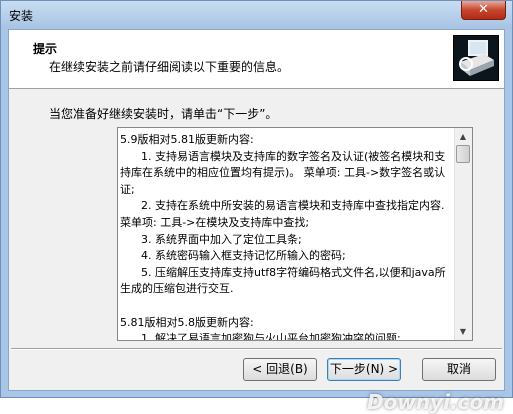 This screenshot has width=513, height=414. I want to click on header-panel: 提示 在继续安装之前请仔细阅读以下重要的信息。, so click(256, 59).